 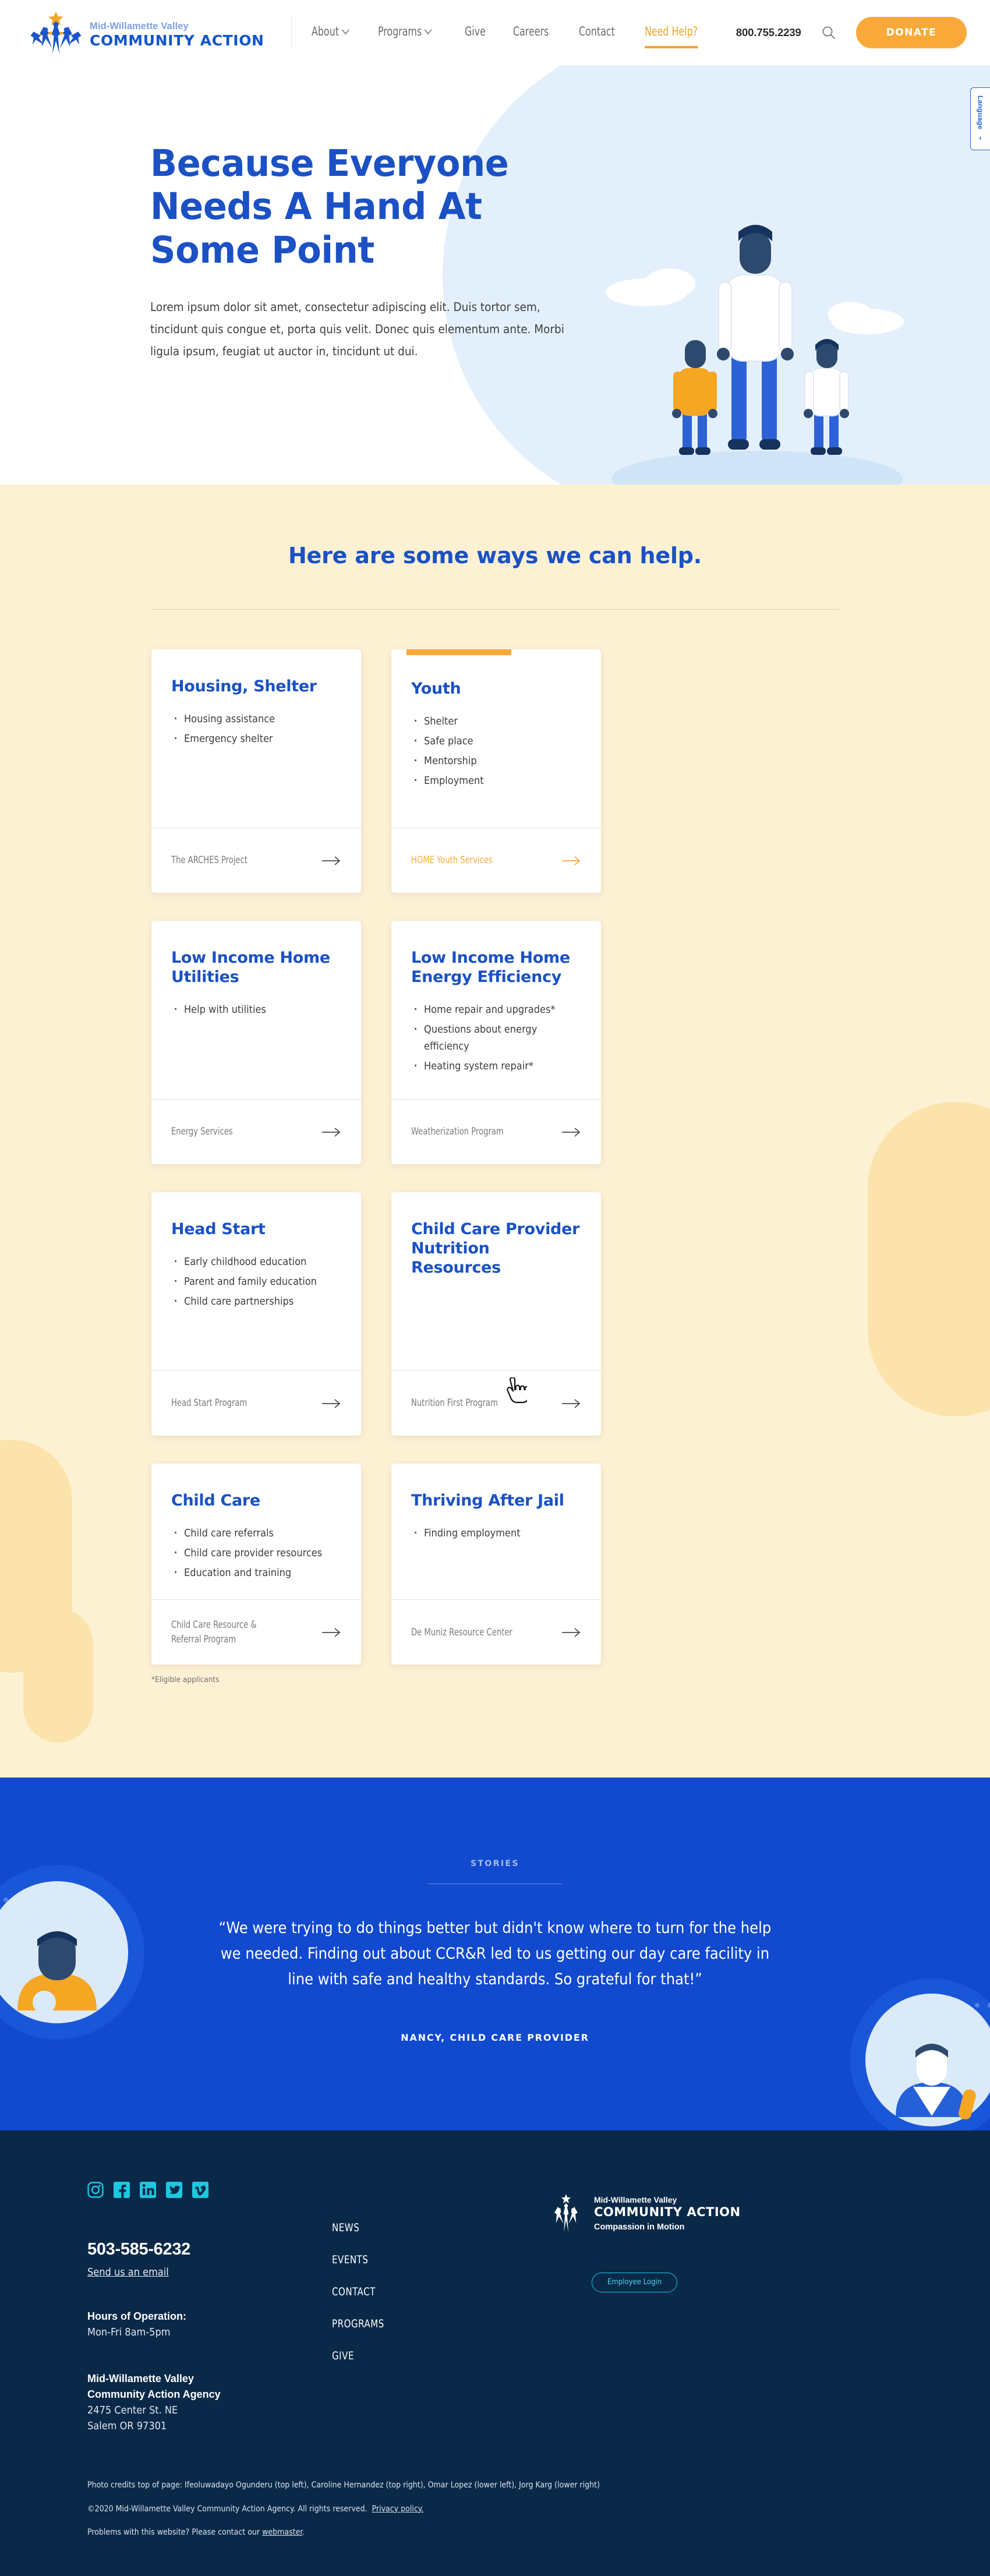 I want to click on card-footer: Child Care Resource & Referral Program, so click(x=256, y=1632).